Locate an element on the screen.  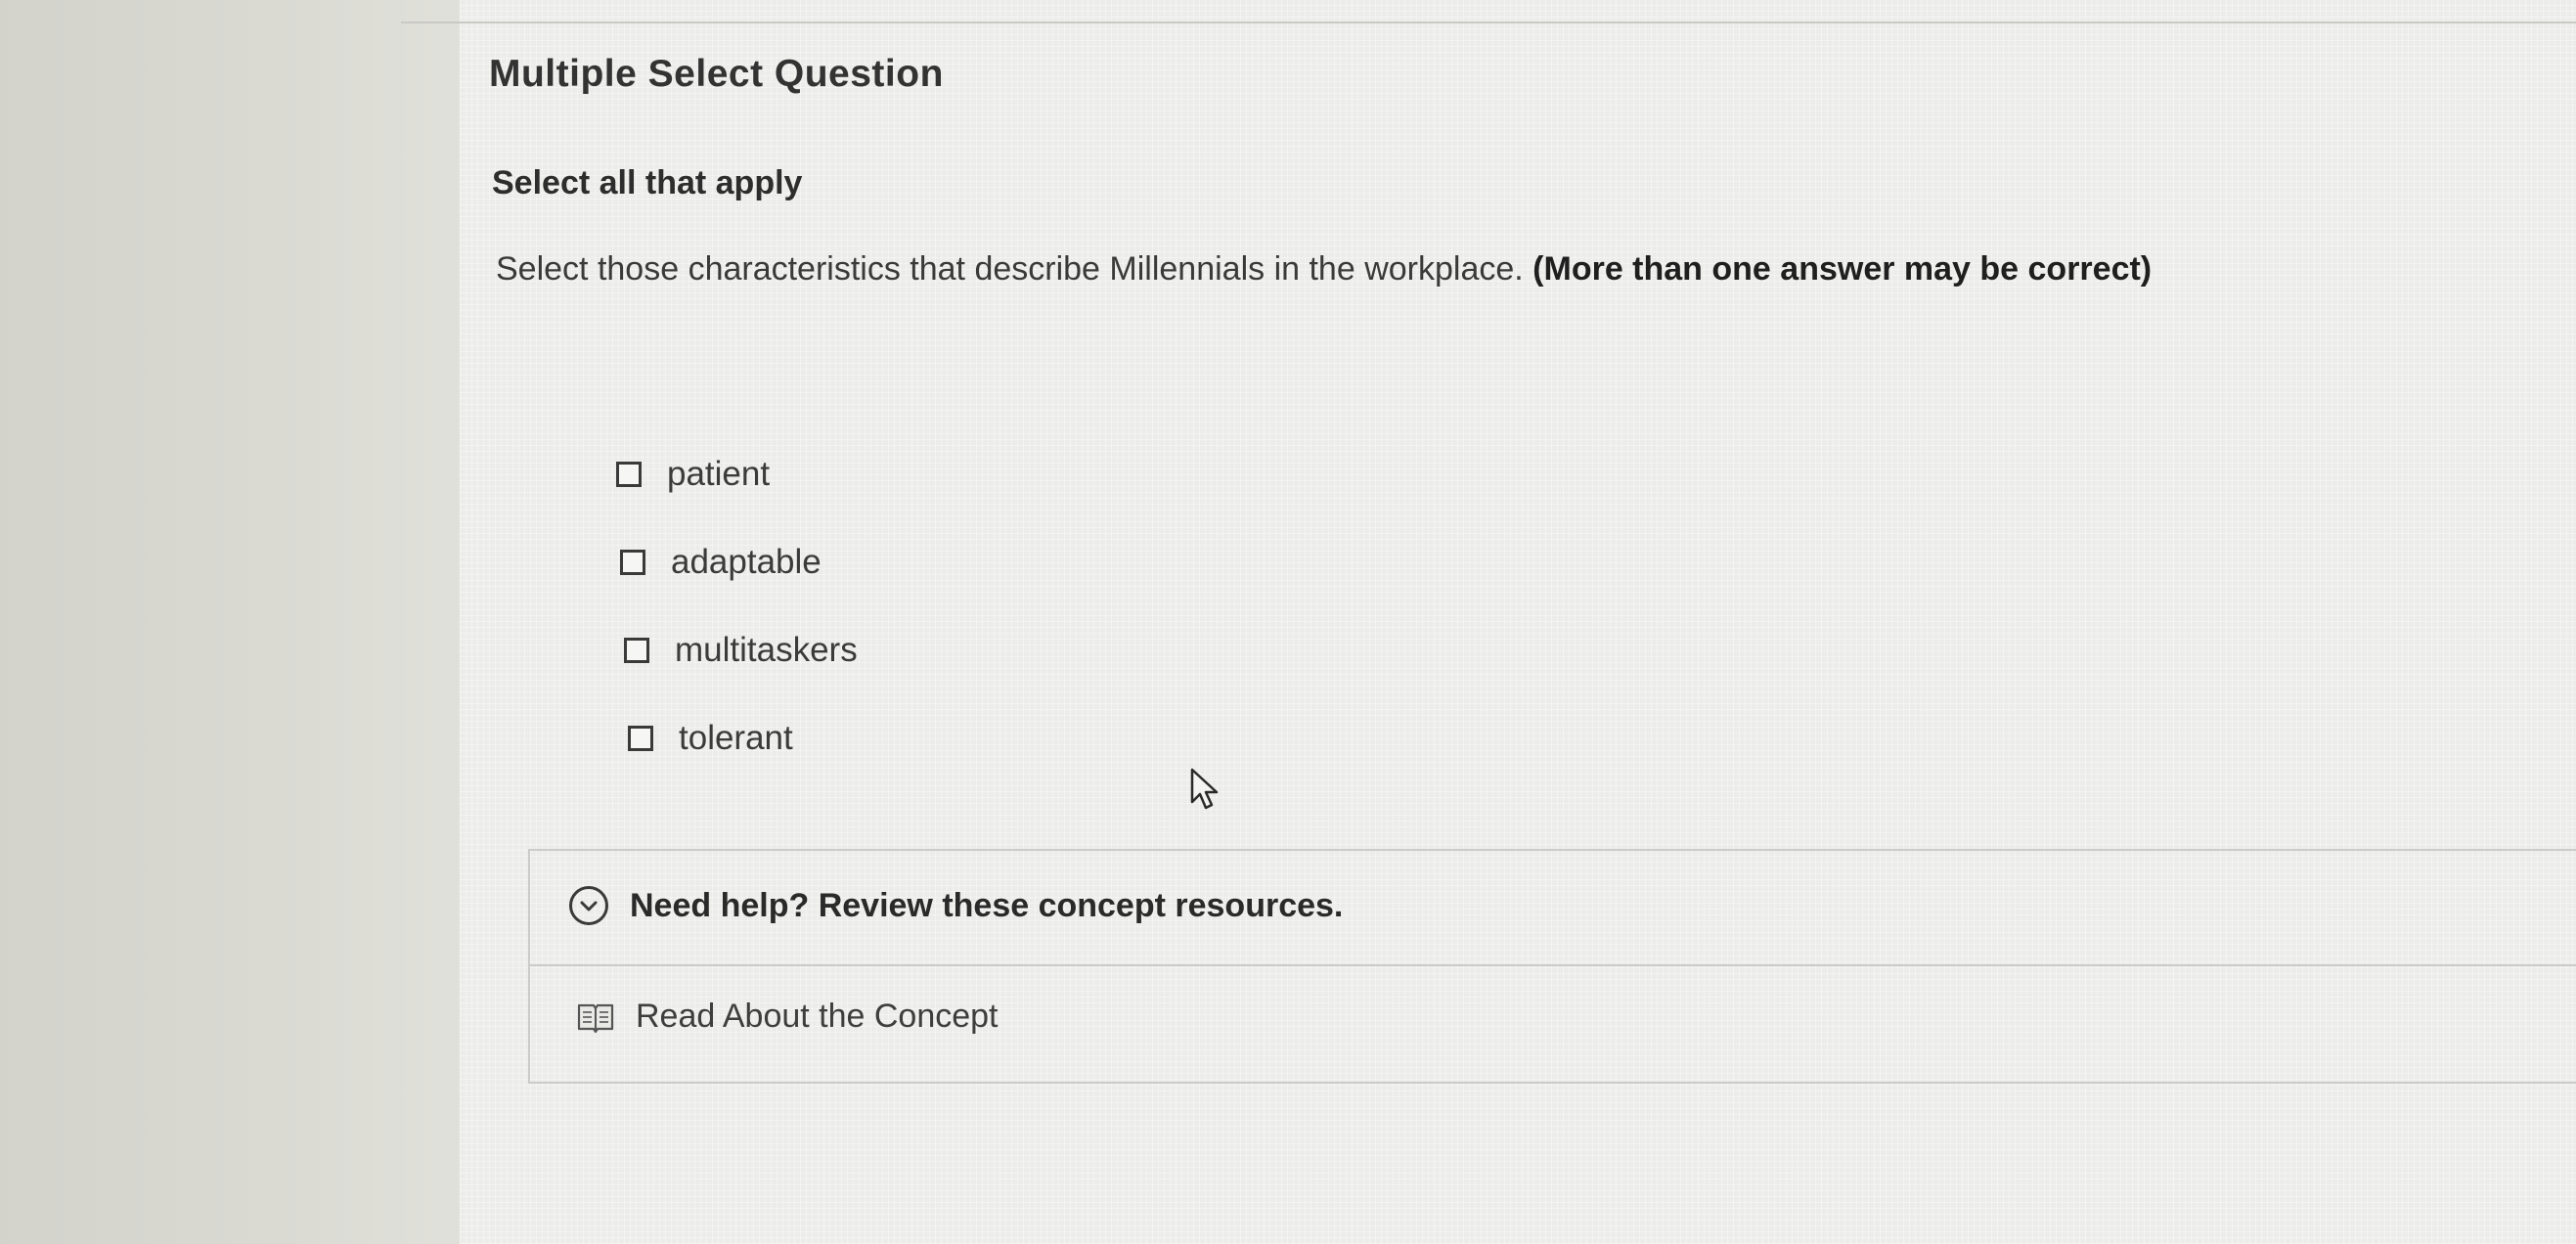
answer-option: multitaskers is located at coordinates (741, 650).